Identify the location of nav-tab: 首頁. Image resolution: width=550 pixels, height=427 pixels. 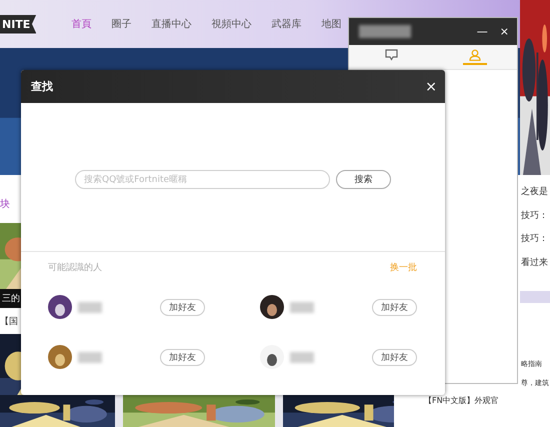
(81, 24).